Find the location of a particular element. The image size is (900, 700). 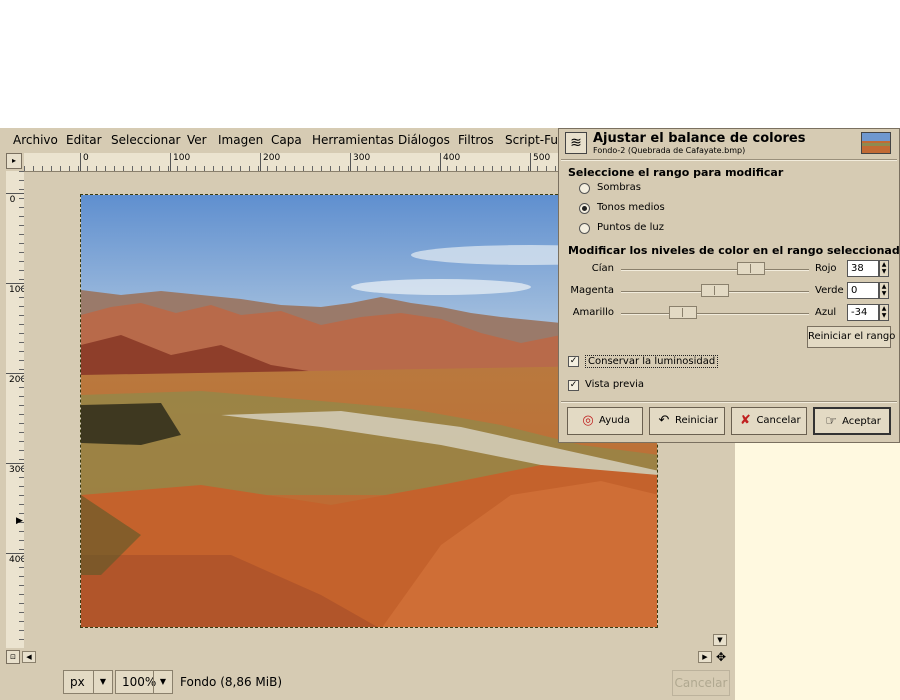

menu-script-fu: Script-Fu is located at coordinates (531, 140).